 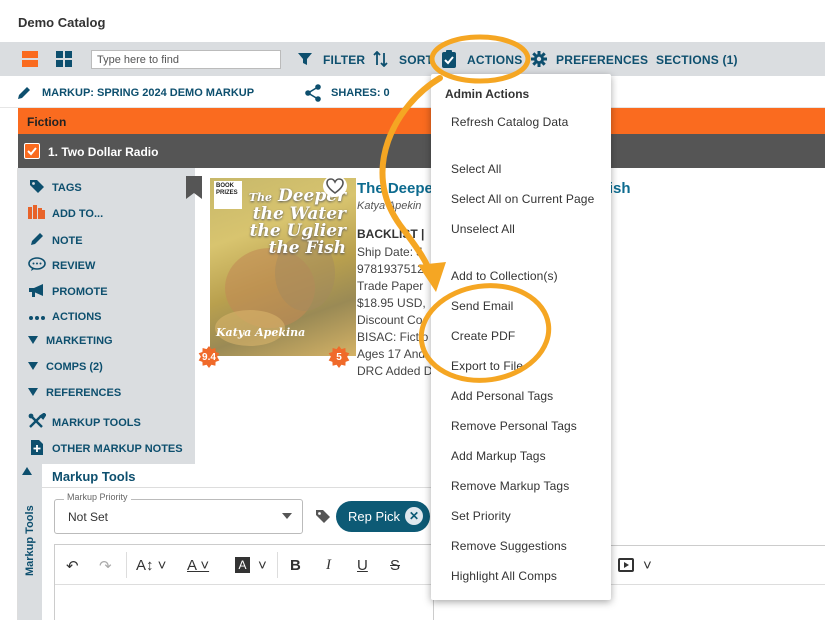 I want to click on menu-item-remove-markup-tags: Remove Markup Tags, so click(x=510, y=486).